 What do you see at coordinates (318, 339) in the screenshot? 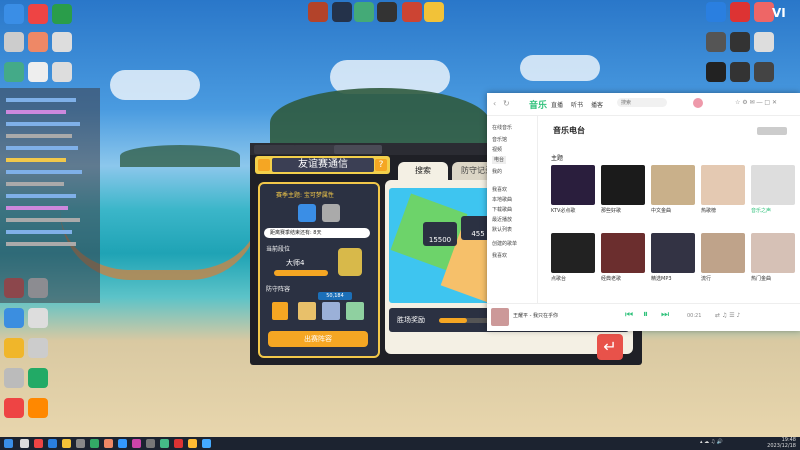
I see `team-action-button: 出赛阵容` at bounding box center [318, 339].